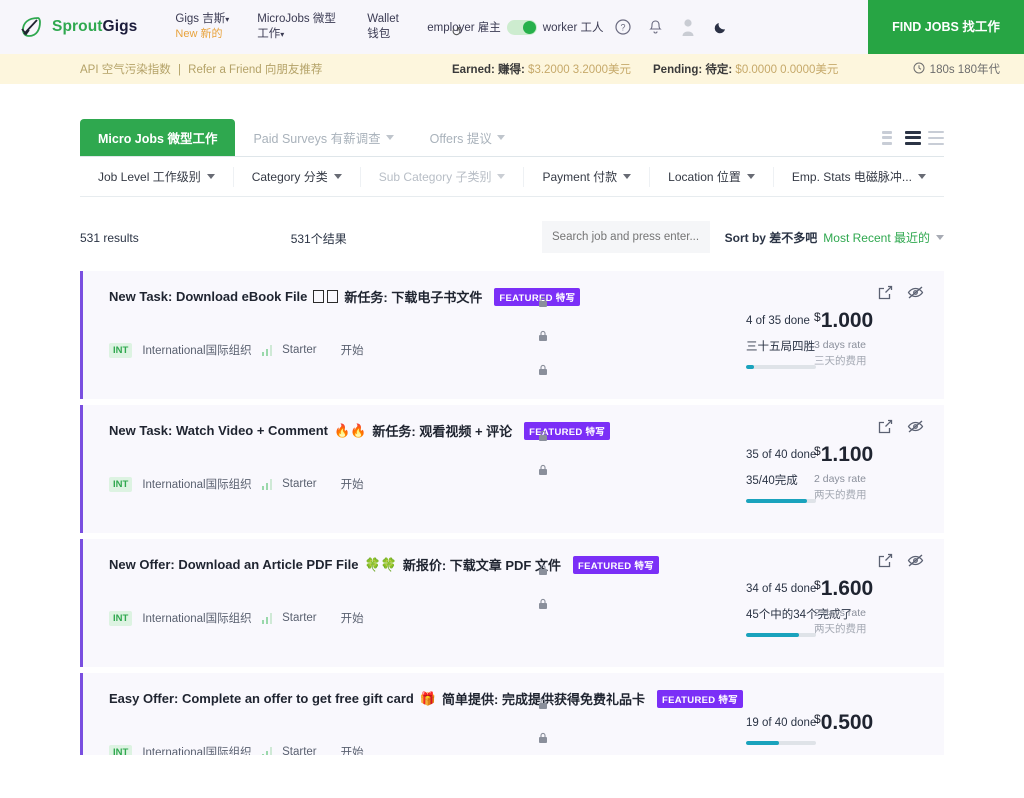 The image size is (1024, 798). I want to click on job-title-en: New Task: Download eBook File, so click(208, 296).